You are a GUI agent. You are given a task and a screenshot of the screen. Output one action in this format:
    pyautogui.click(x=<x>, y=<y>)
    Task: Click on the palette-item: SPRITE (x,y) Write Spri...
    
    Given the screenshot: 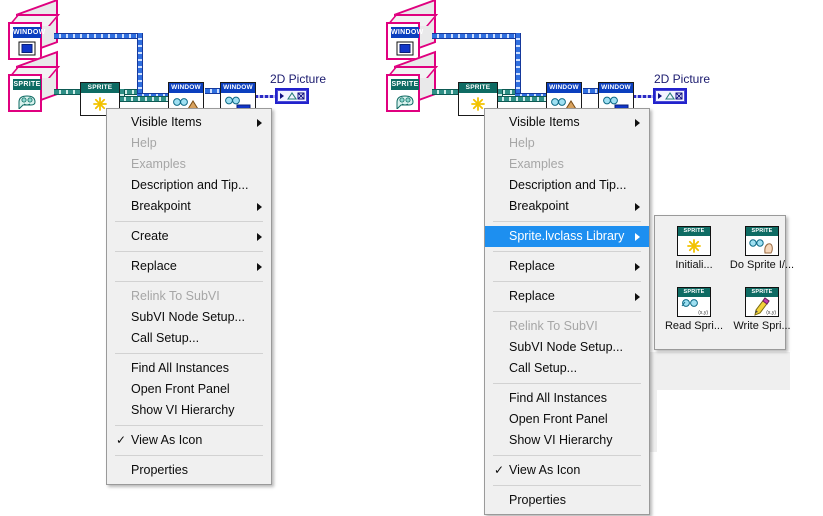 What is the action you would take?
    pyautogui.click(x=762, y=314)
    